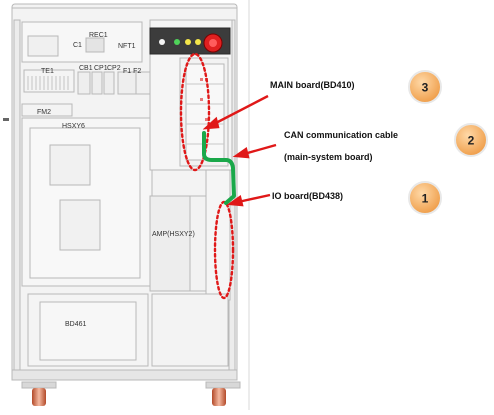  I want to click on side-marker, so click(6, 119).